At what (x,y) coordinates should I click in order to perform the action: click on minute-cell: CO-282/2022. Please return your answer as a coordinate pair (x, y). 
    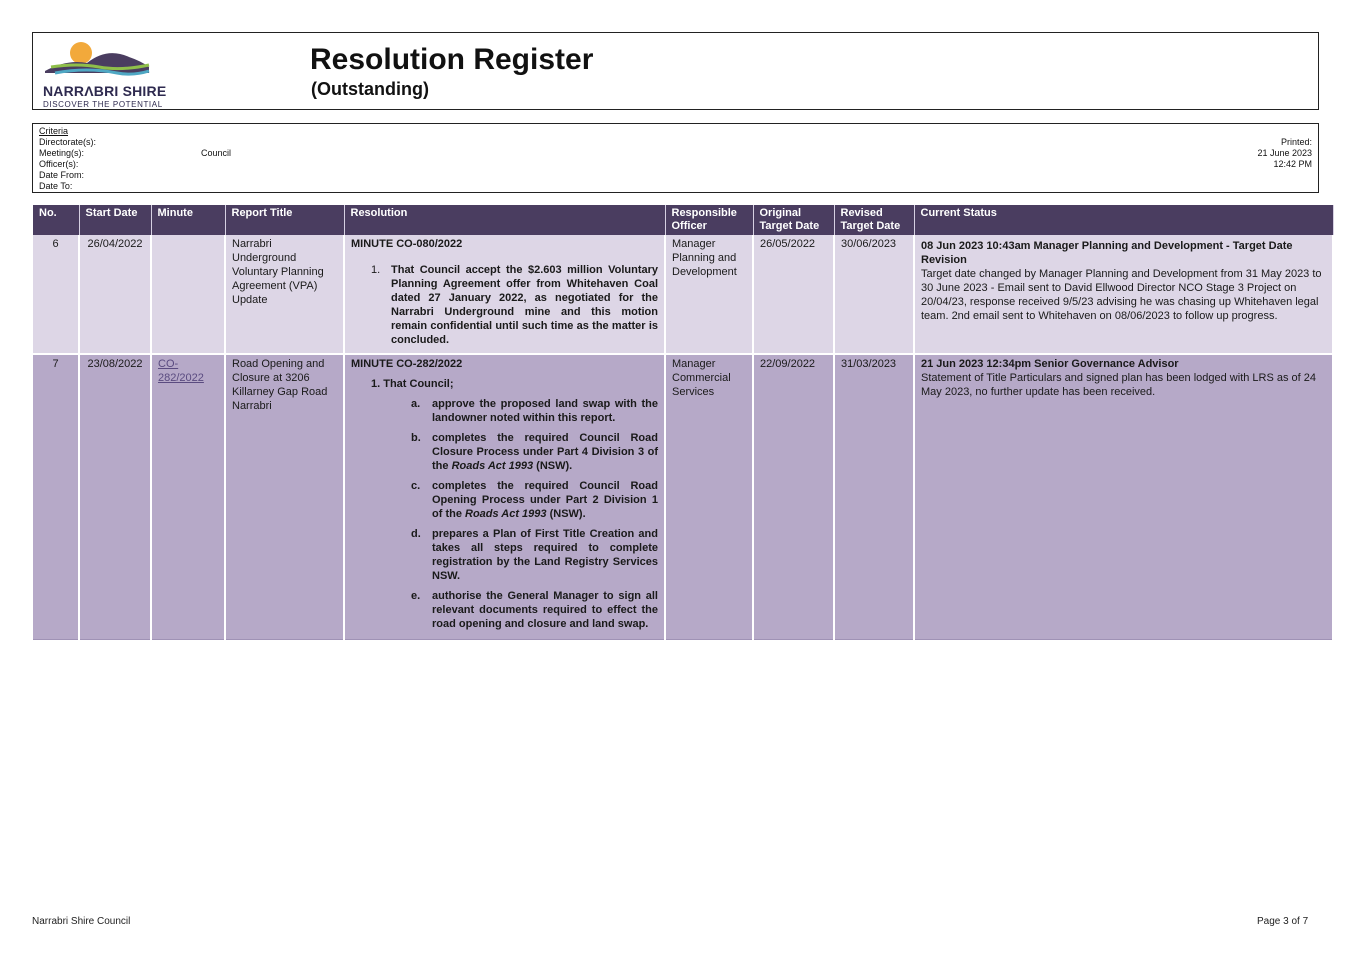
    Looking at the image, I should click on (188, 497).